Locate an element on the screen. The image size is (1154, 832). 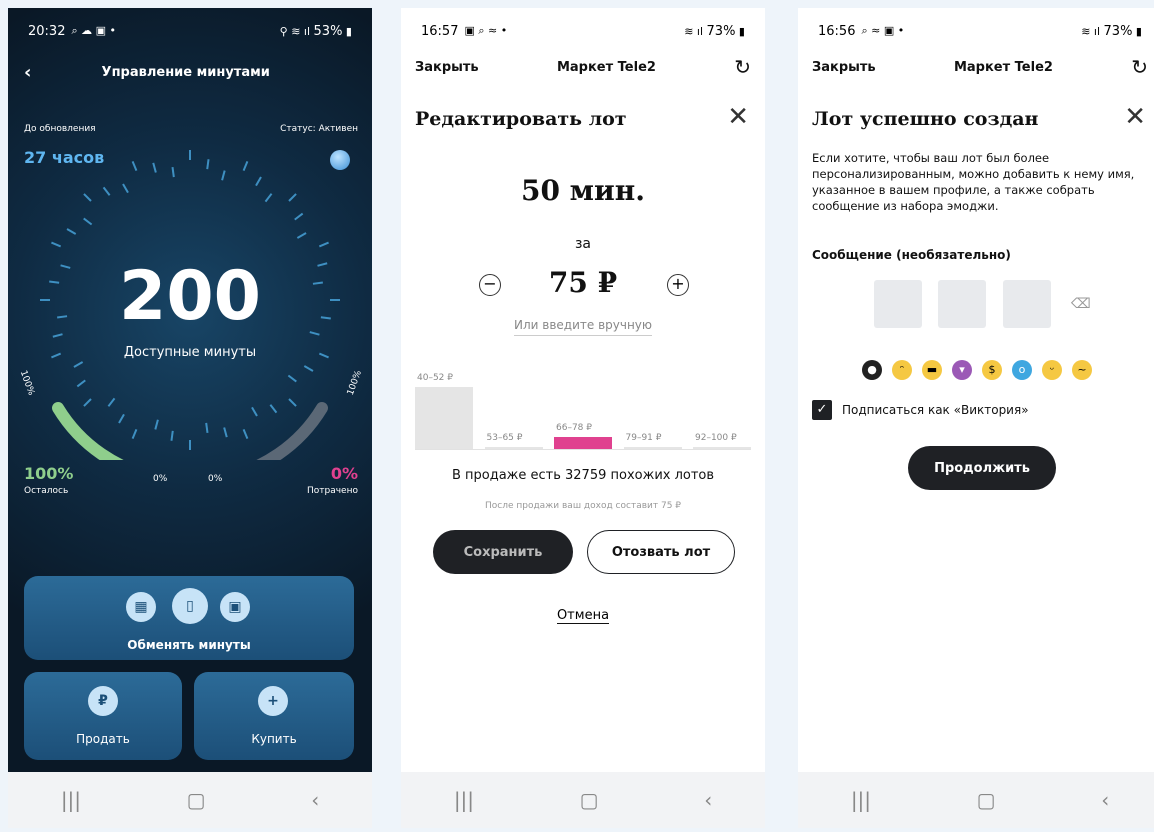
save-button: Сохранить is located at coordinates (503, 552).